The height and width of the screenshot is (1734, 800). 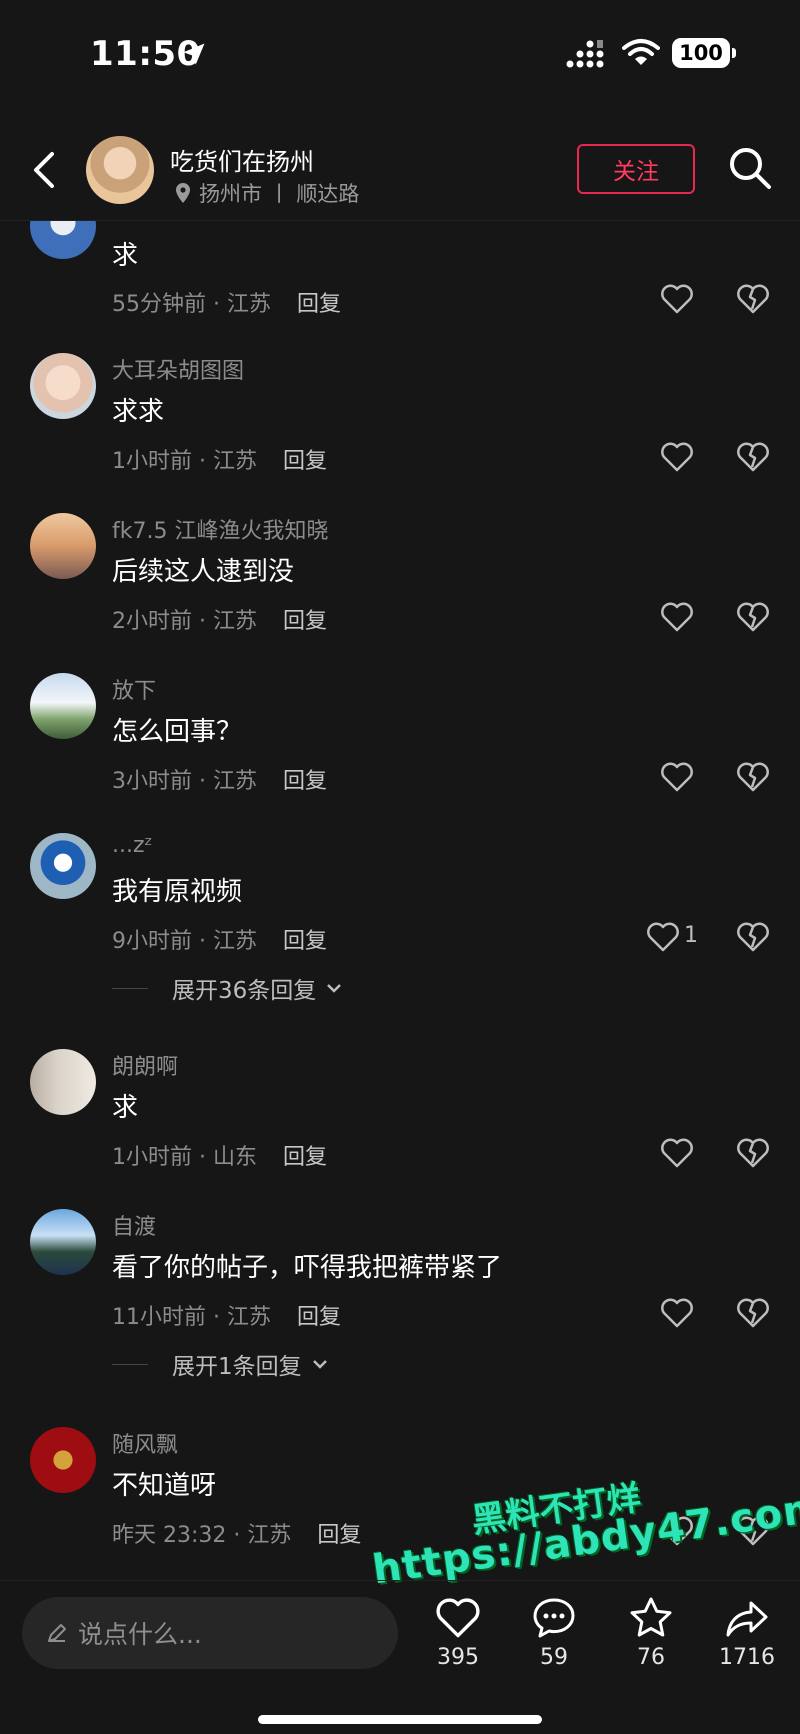 I want to click on comment-text: 后续这人逮到没, so click(x=203, y=572).